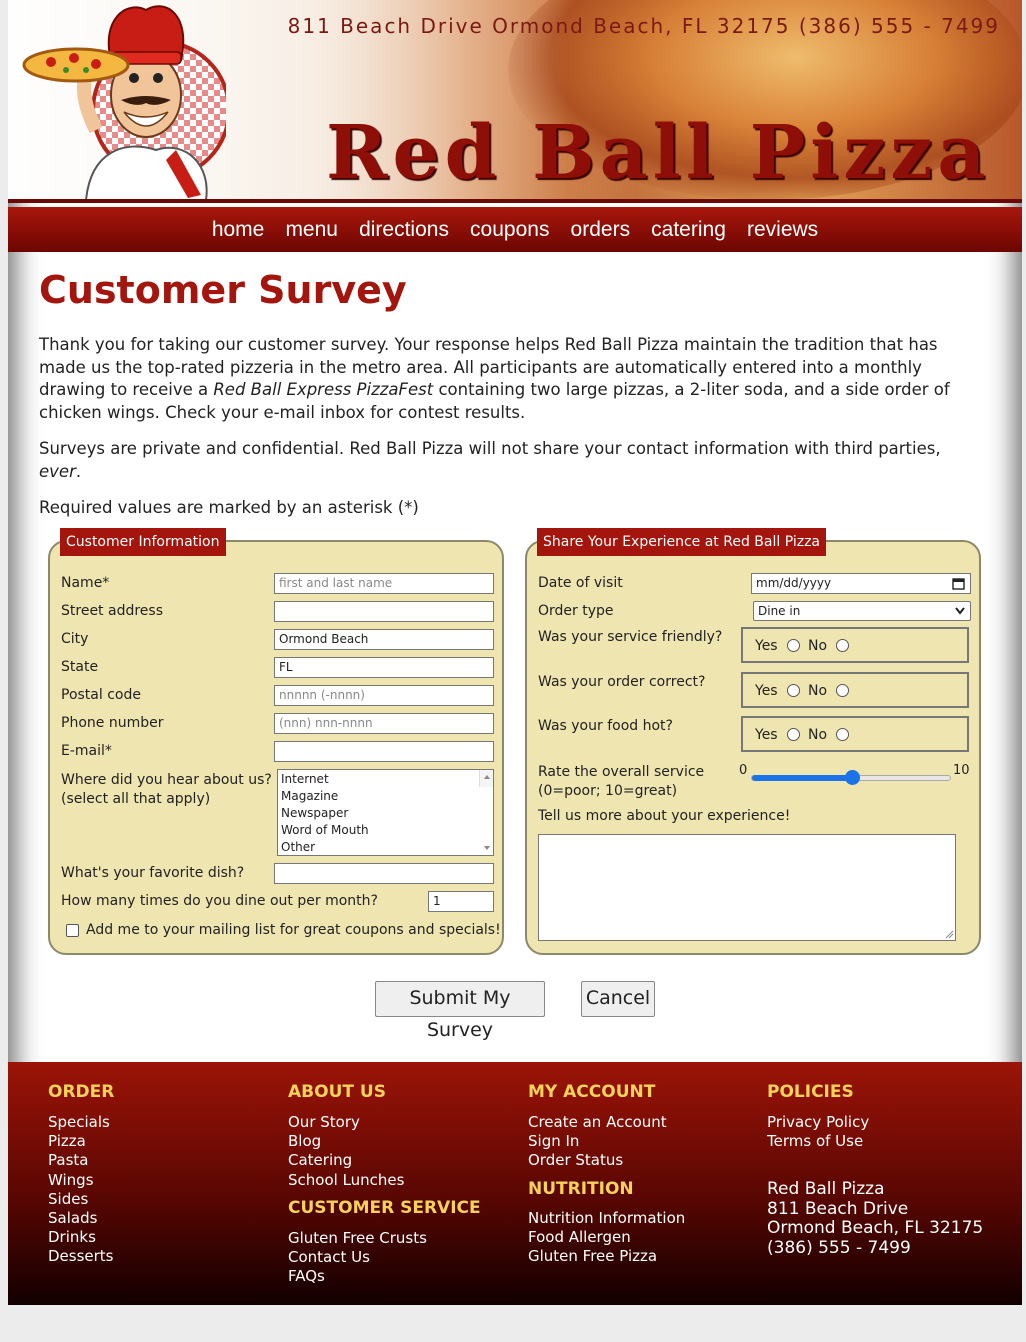 Image resolution: width=1026 pixels, height=1342 pixels. I want to click on footer-link: Catering, so click(346, 1160).